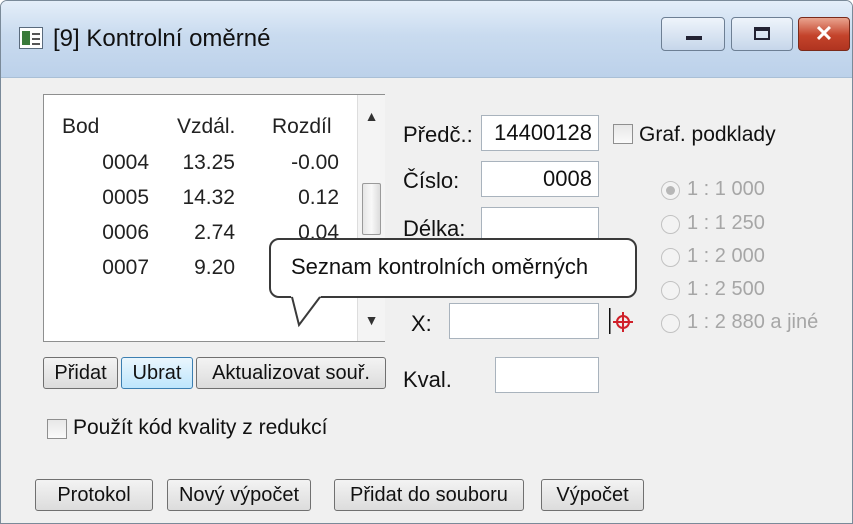  I want to click on add-button: Přidat, so click(80, 373).